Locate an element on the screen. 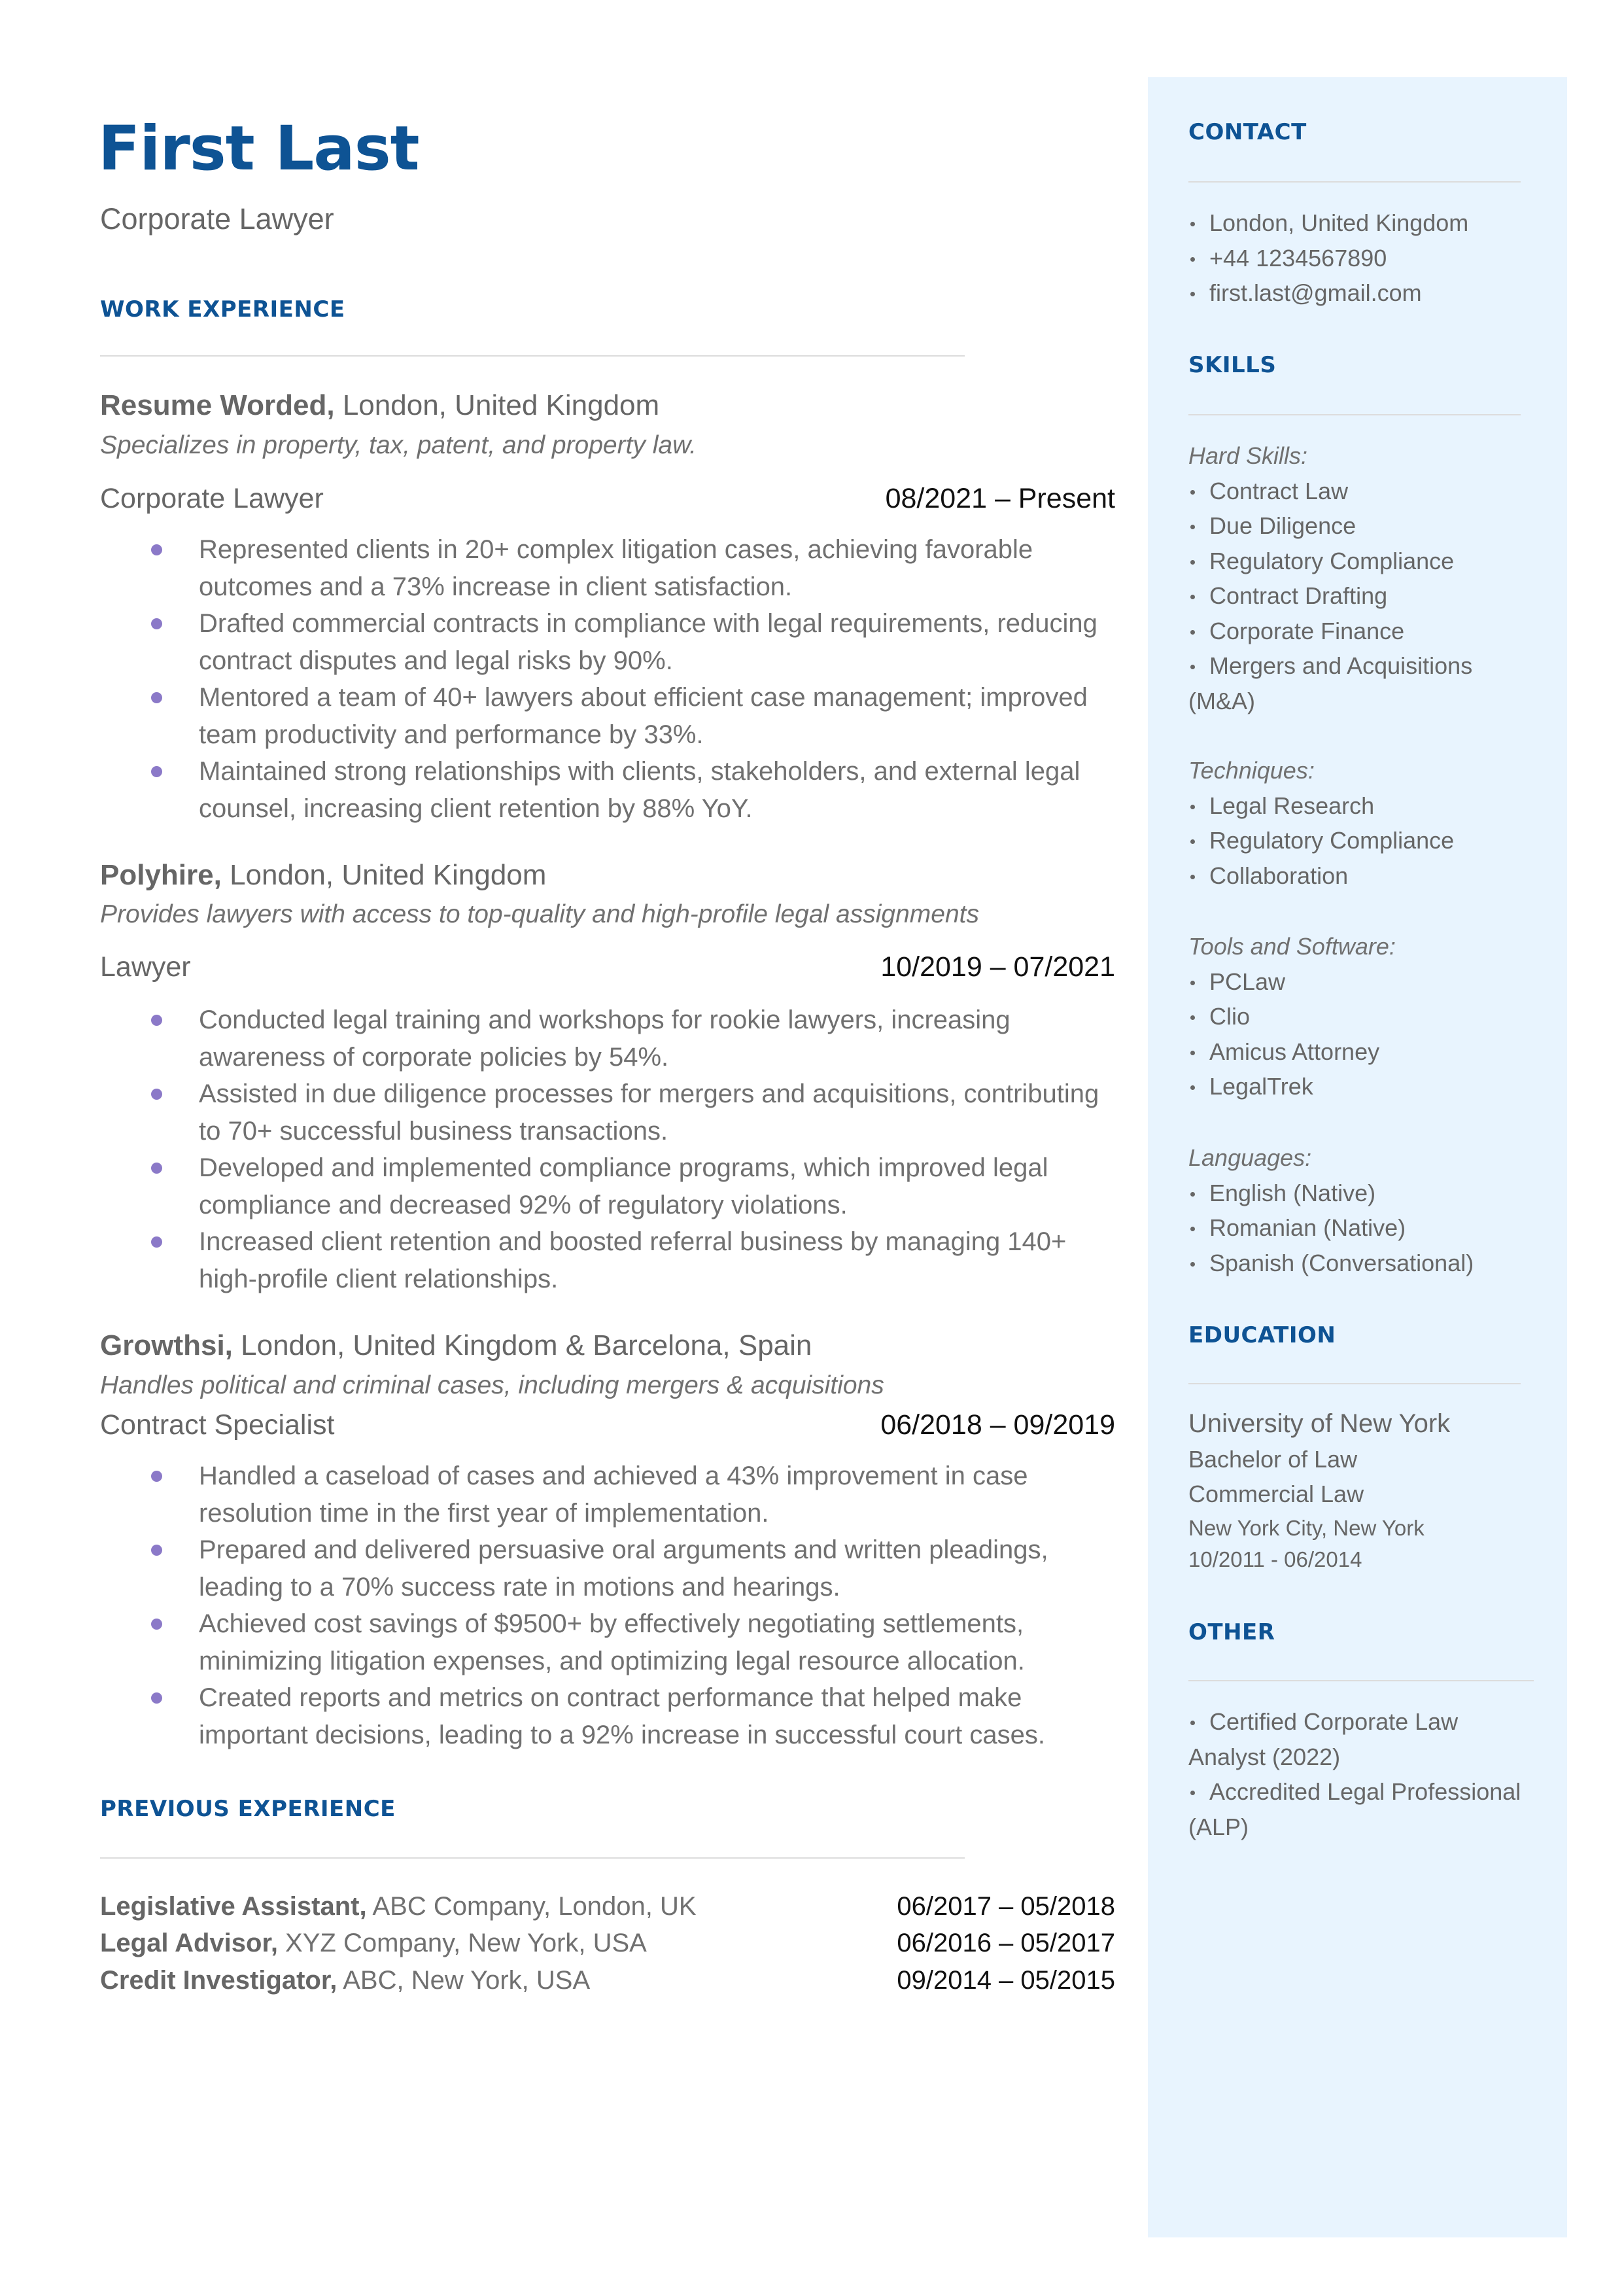 The image size is (1624, 2295). role-title: Lawyer is located at coordinates (145, 967).